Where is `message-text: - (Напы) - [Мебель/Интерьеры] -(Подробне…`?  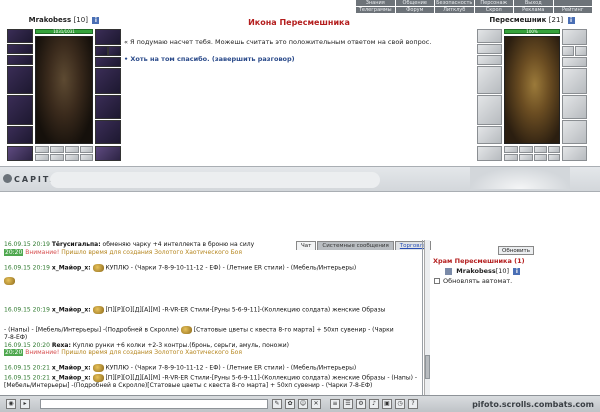 message-text: - (Напы) - [Мебель/Интерьеры] -(Подробне… is located at coordinates (91, 330).